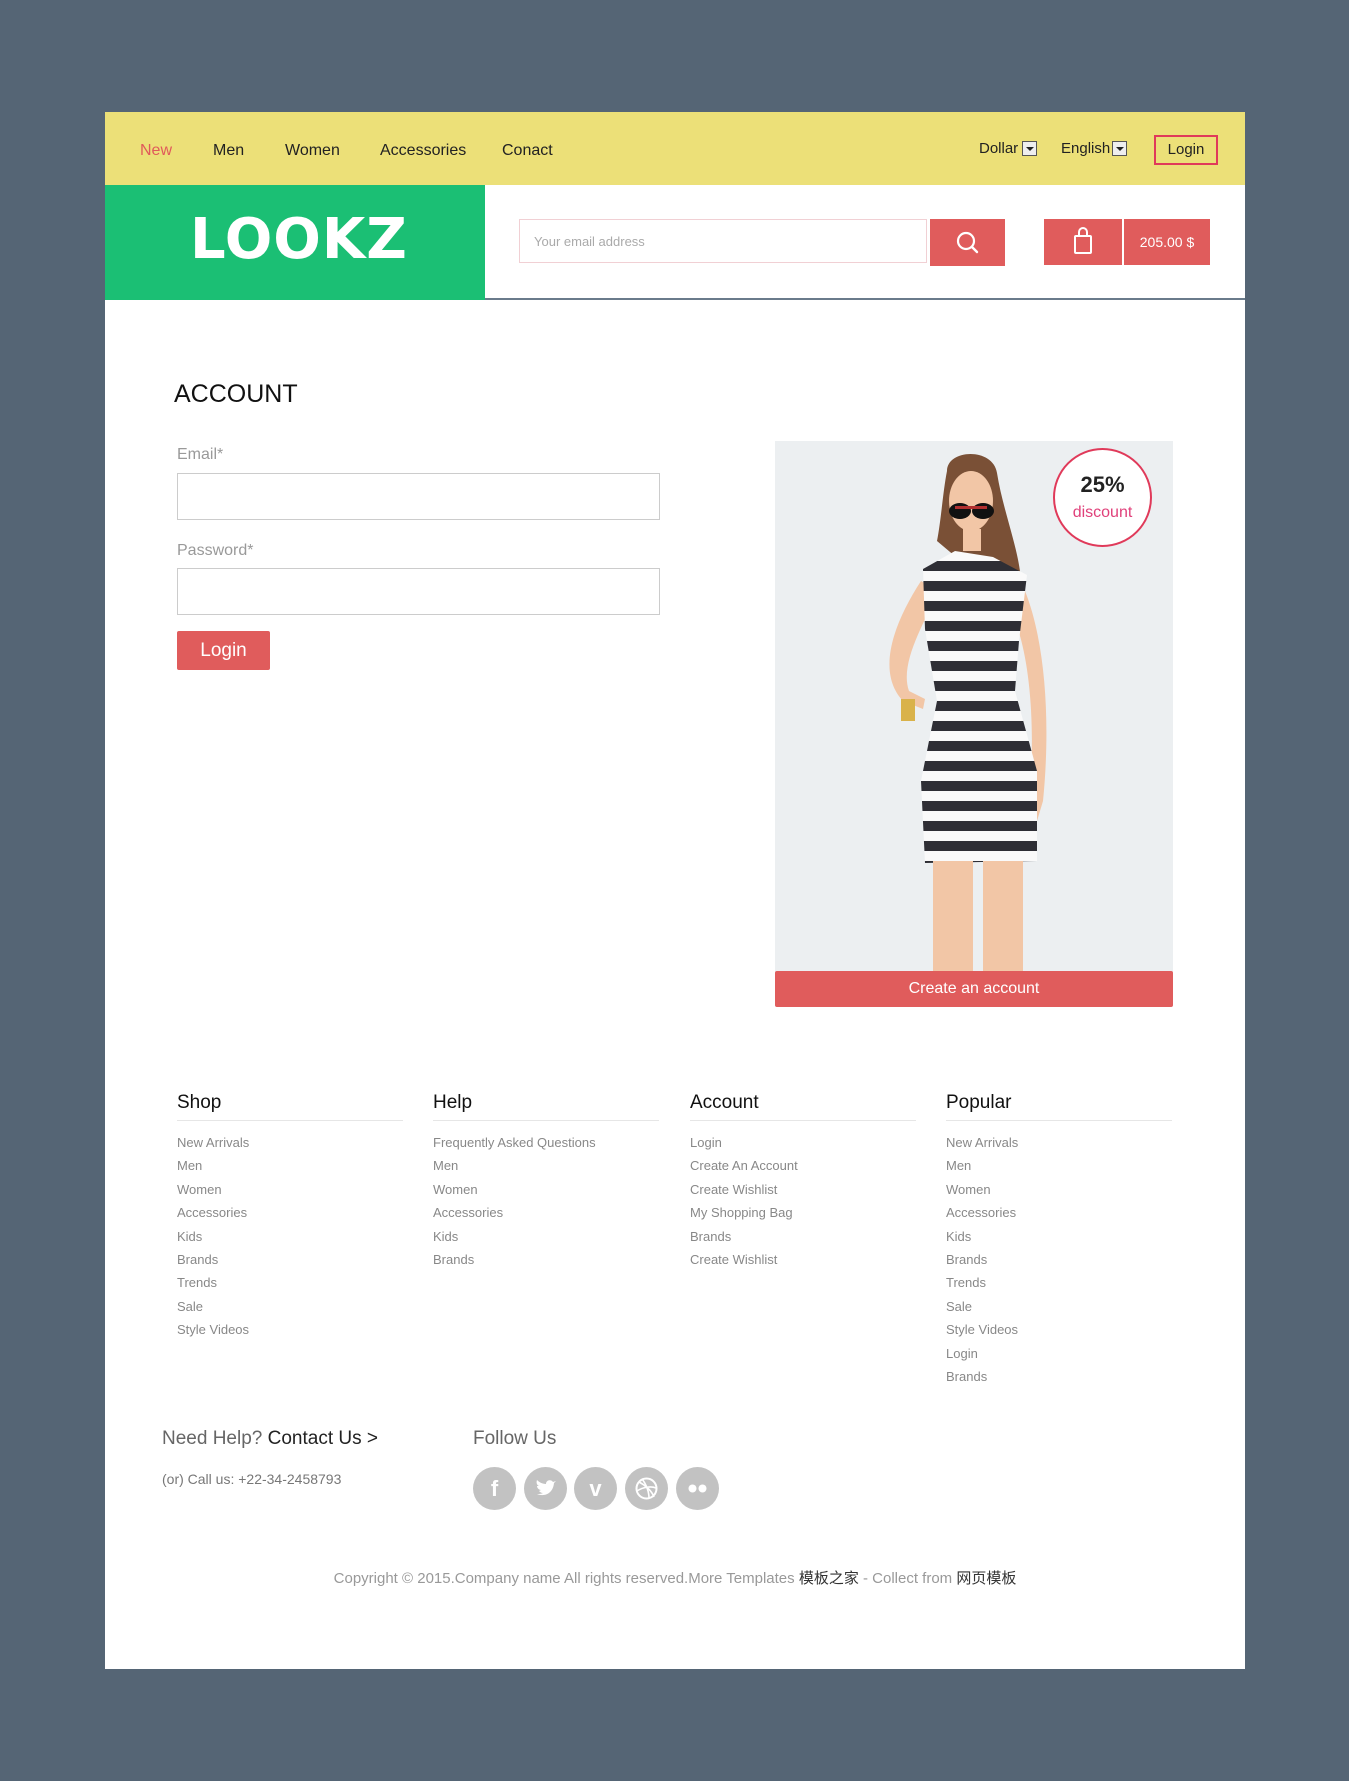 This screenshot has height=1781, width=1349. Describe the element at coordinates (723, 241) in the screenshot. I see `email-search-input` at that location.